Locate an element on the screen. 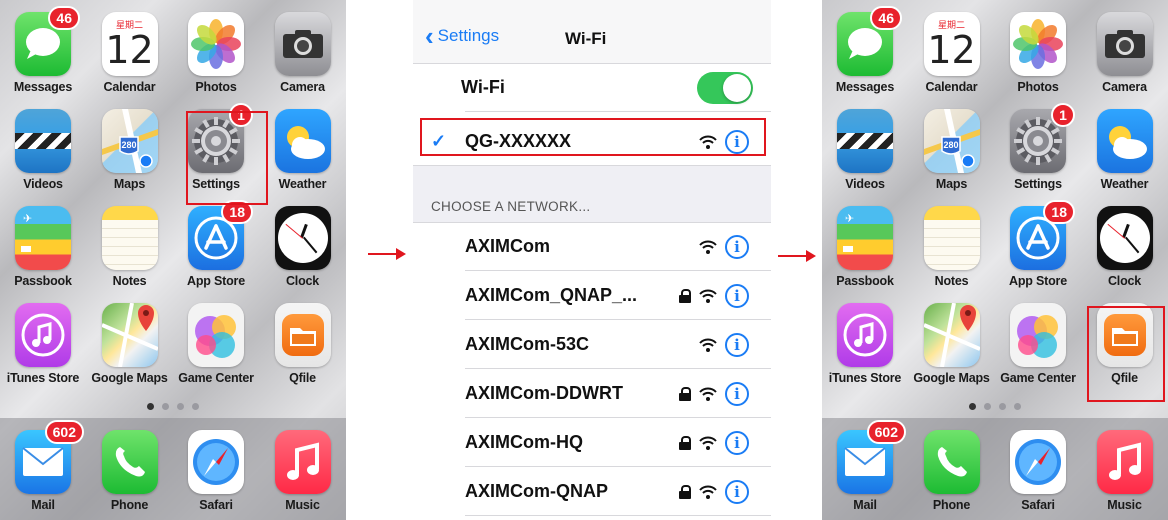 This screenshot has height=520, width=1168. highway-shield-number: 280 is located at coordinates (950, 145).